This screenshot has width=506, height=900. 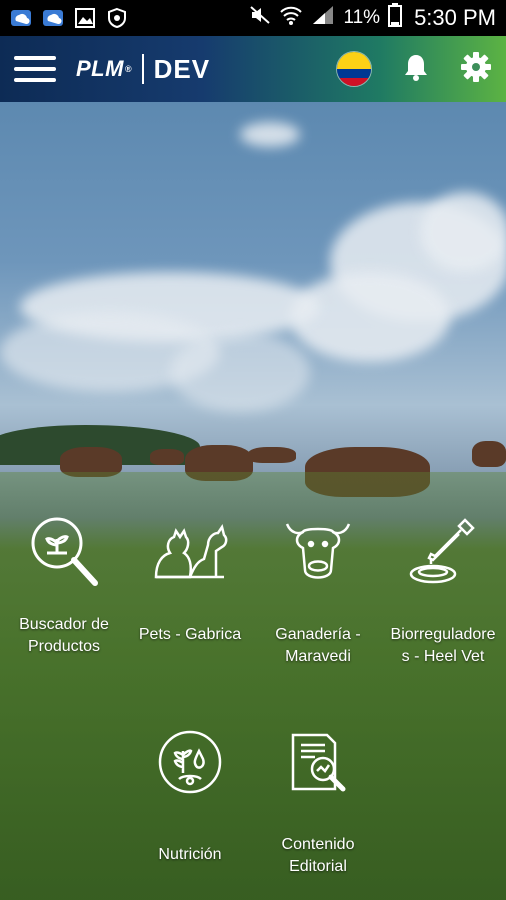 I want to click on tile-nutricion: Nutrición, so click(x=190, y=794).